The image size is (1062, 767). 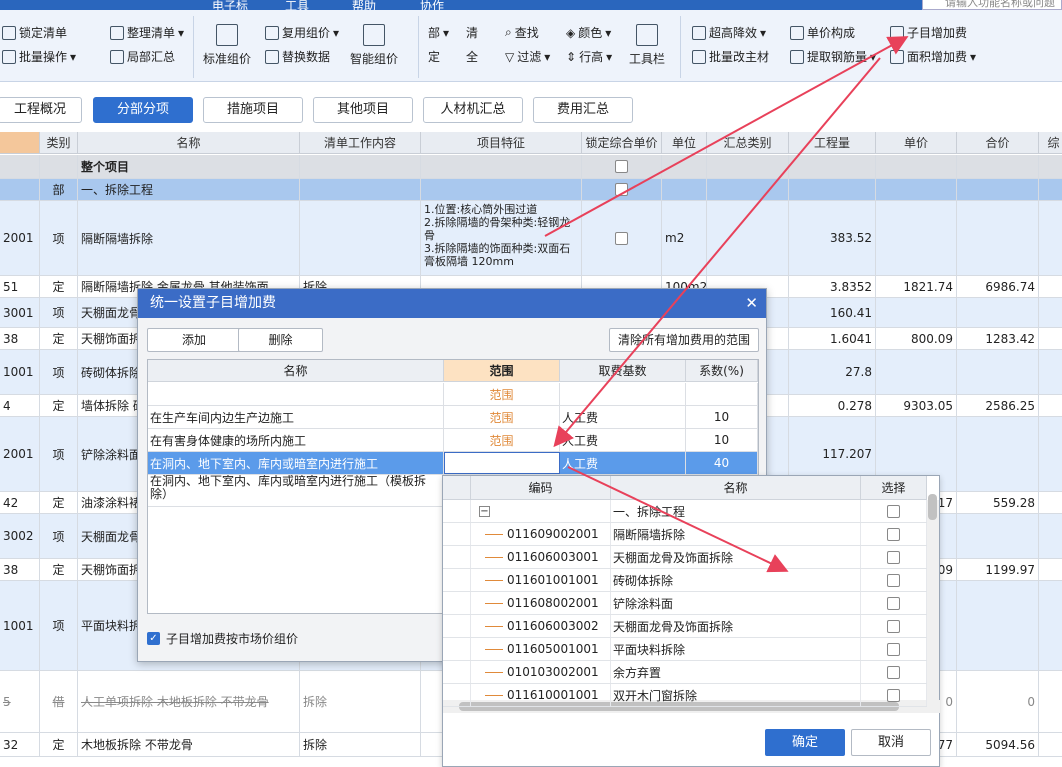 What do you see at coordinates (473, 110) in the screenshot?
I see `tab-labor-material: 人材机汇总` at bounding box center [473, 110].